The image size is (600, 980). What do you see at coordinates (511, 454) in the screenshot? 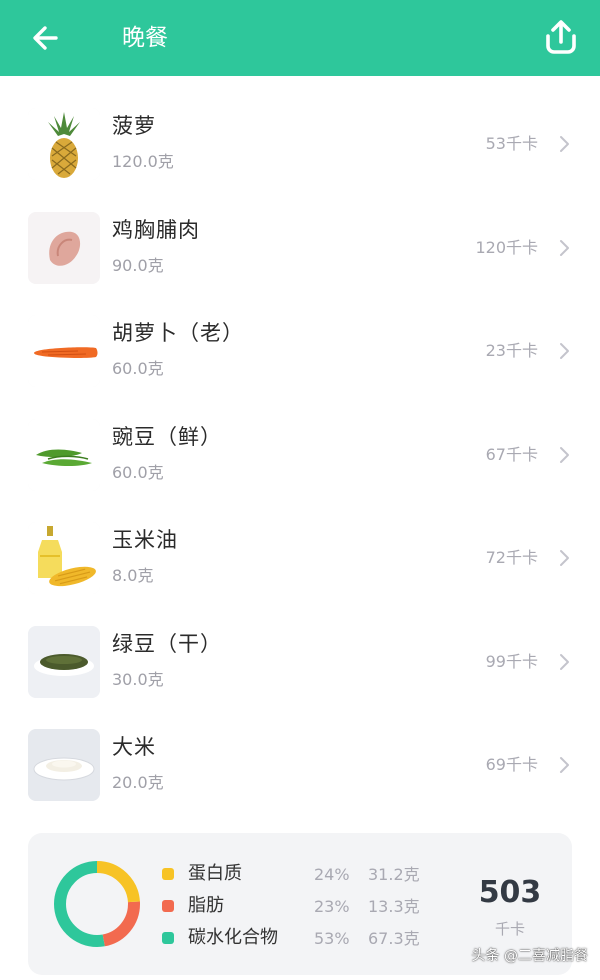
I see `food-calories: 67千卡` at bounding box center [511, 454].